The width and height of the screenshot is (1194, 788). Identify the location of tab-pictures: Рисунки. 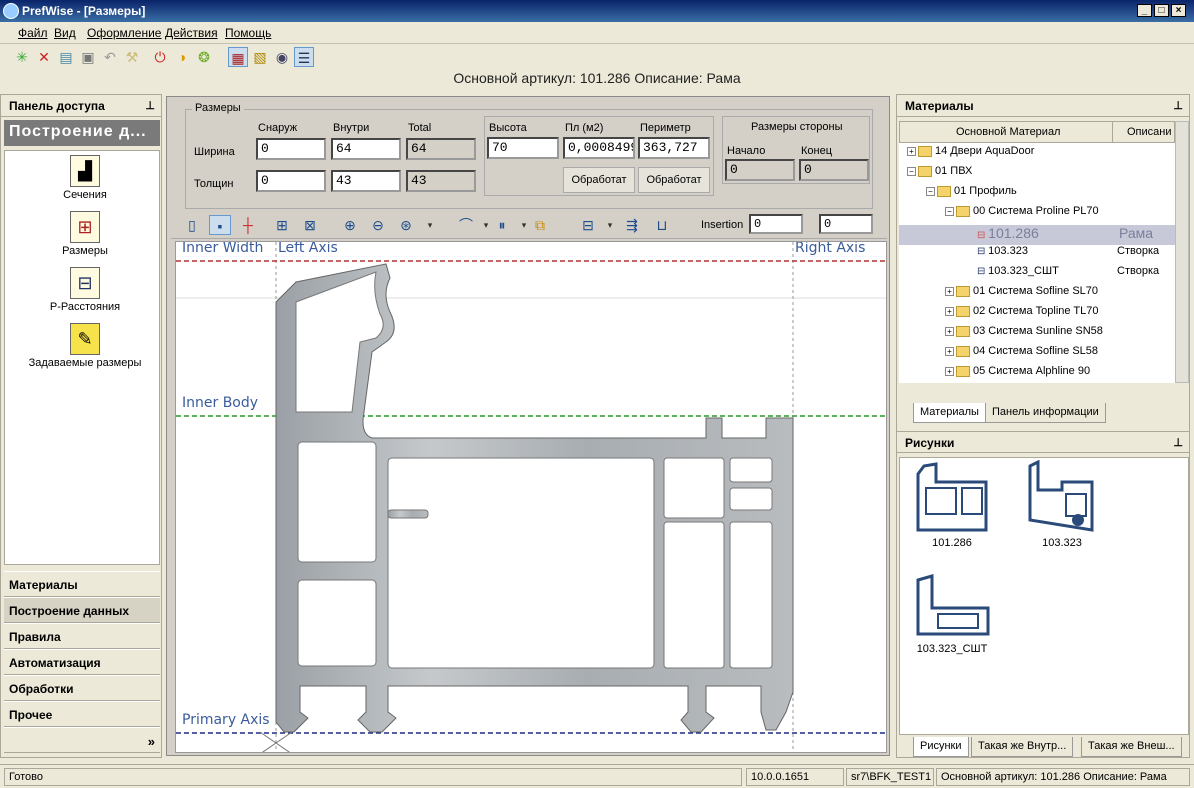
(941, 747).